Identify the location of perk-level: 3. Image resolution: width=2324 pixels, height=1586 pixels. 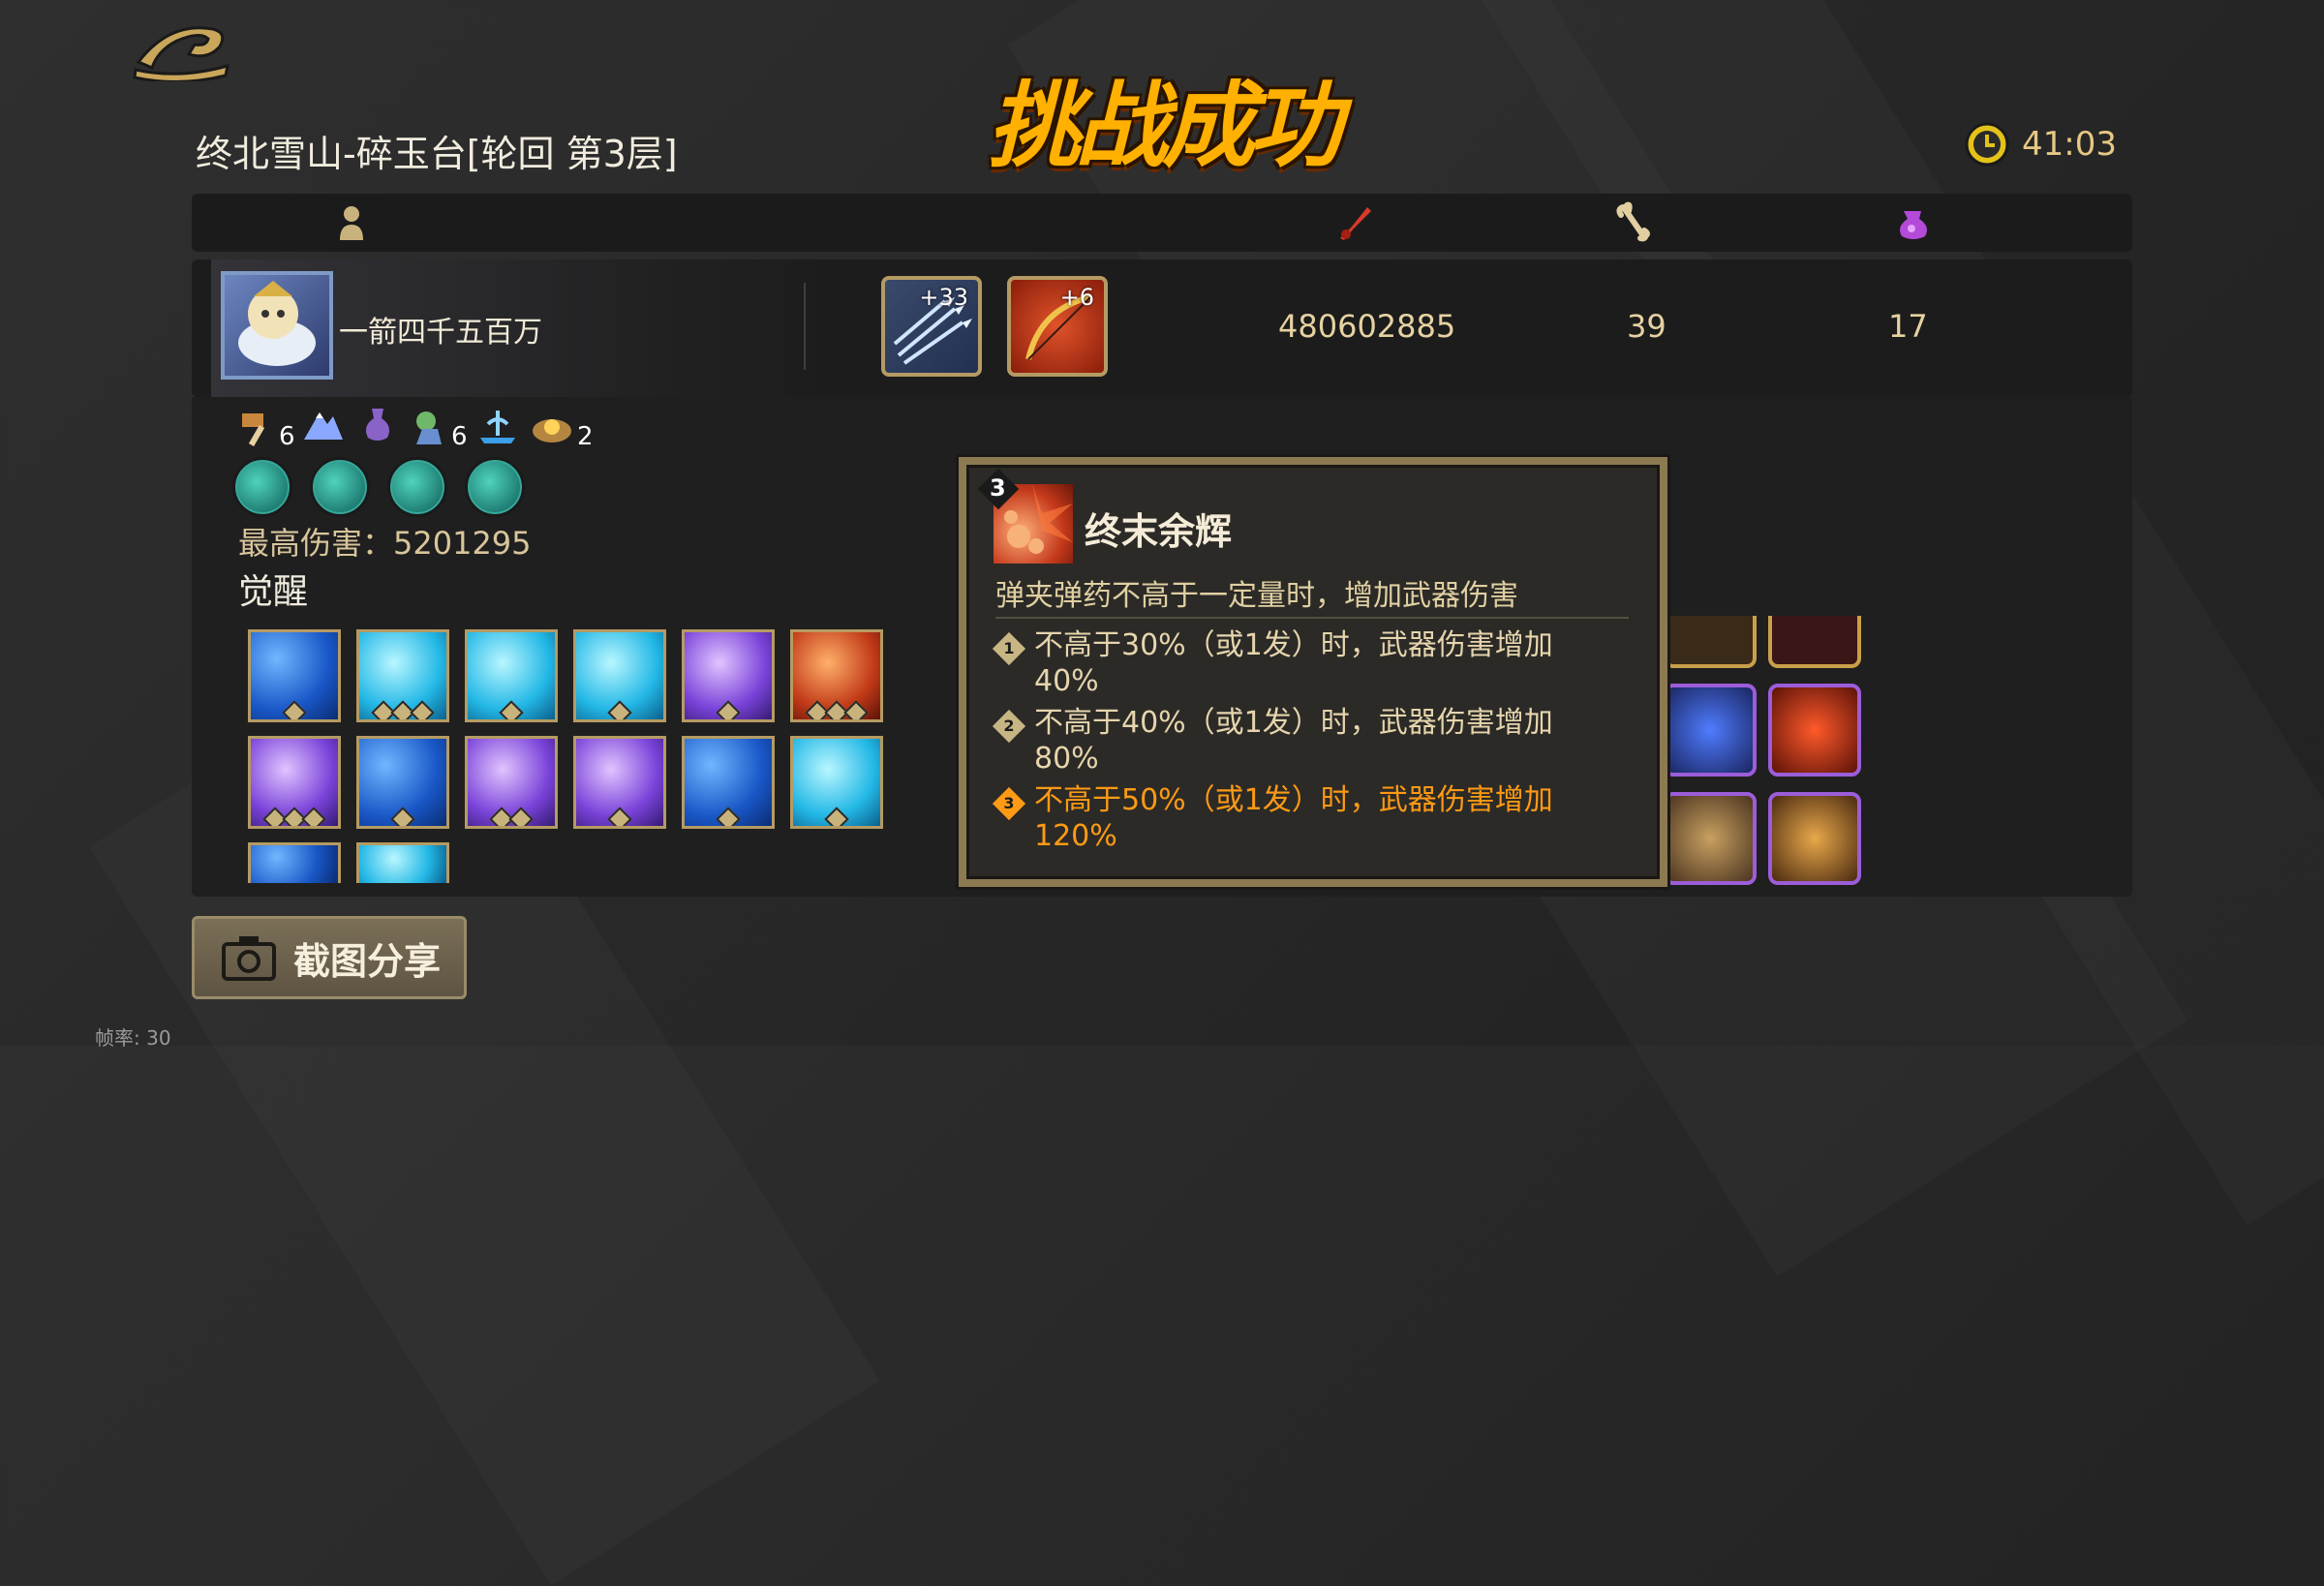
(998, 488).